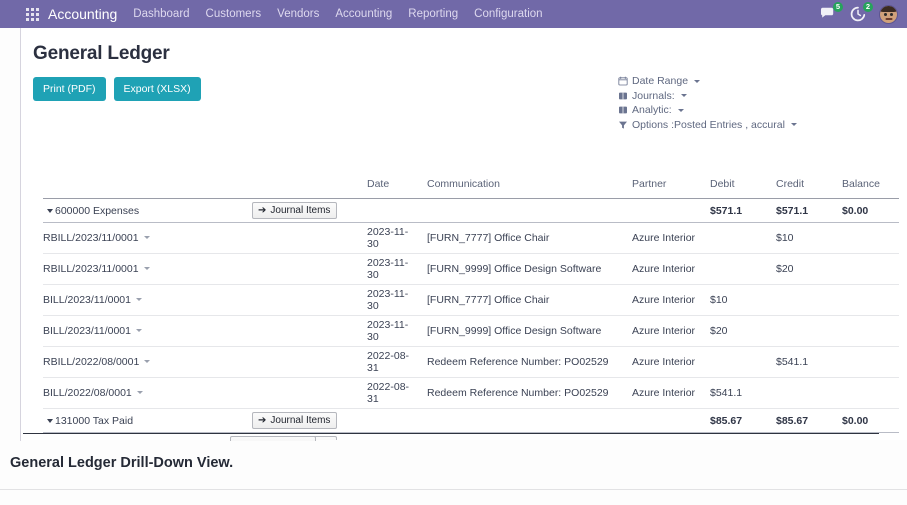 The height and width of the screenshot is (505, 907). What do you see at coordinates (145, 393) in the screenshot?
I see `journal-item-ref: BILL/2022/08/0001` at bounding box center [145, 393].